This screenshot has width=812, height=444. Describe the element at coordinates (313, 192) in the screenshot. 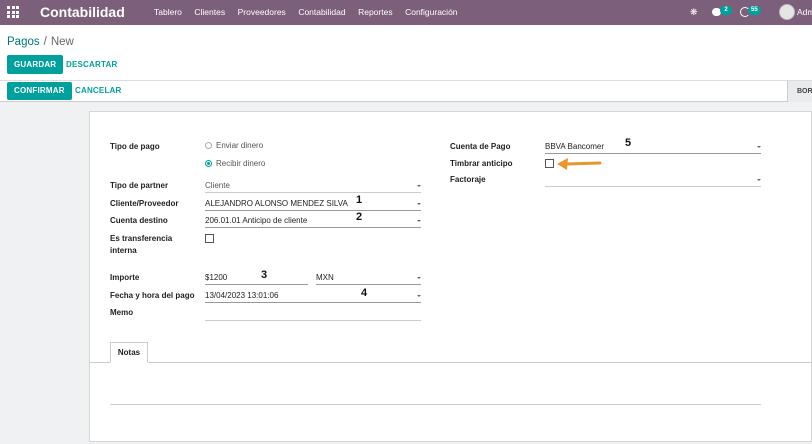

I see `partner-type-underline` at that location.